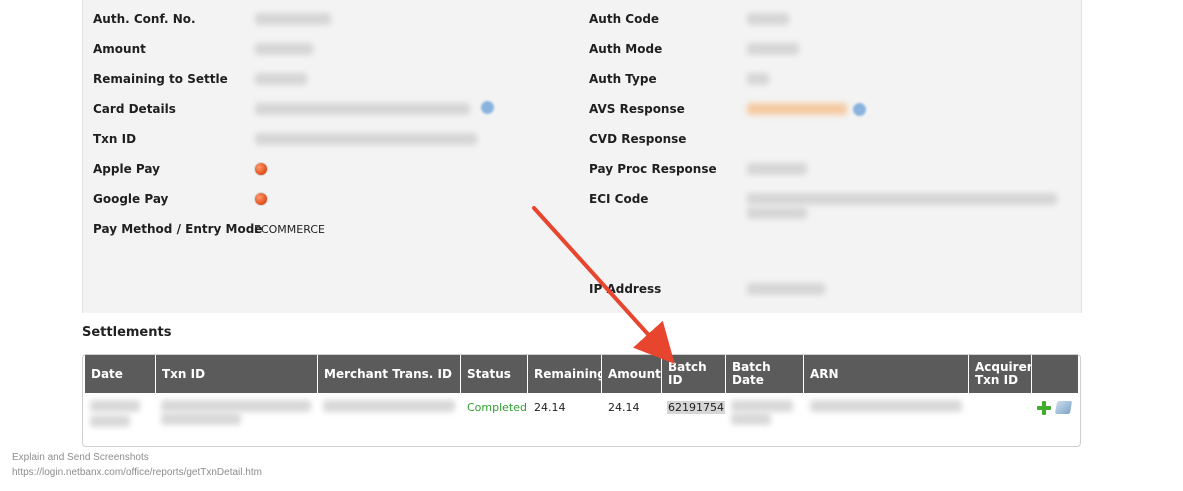 This screenshot has width=1183, height=491. What do you see at coordinates (603, 285) in the screenshot?
I see `annotation-arrow` at bounding box center [603, 285].